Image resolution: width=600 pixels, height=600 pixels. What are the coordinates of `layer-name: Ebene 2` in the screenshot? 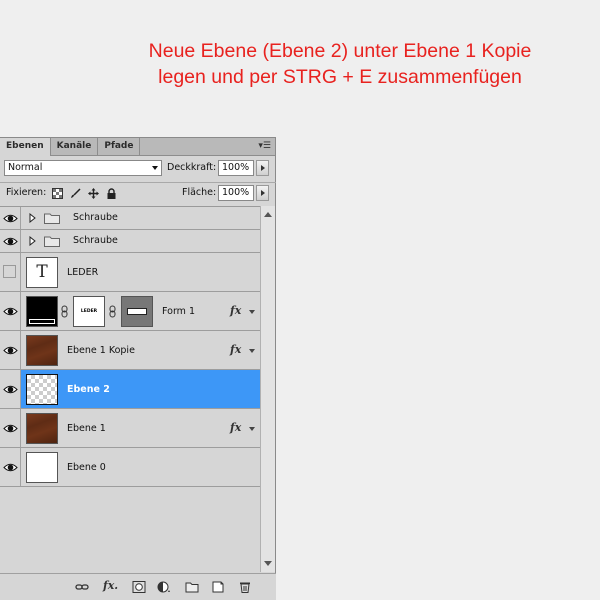 It's located at (88, 389).